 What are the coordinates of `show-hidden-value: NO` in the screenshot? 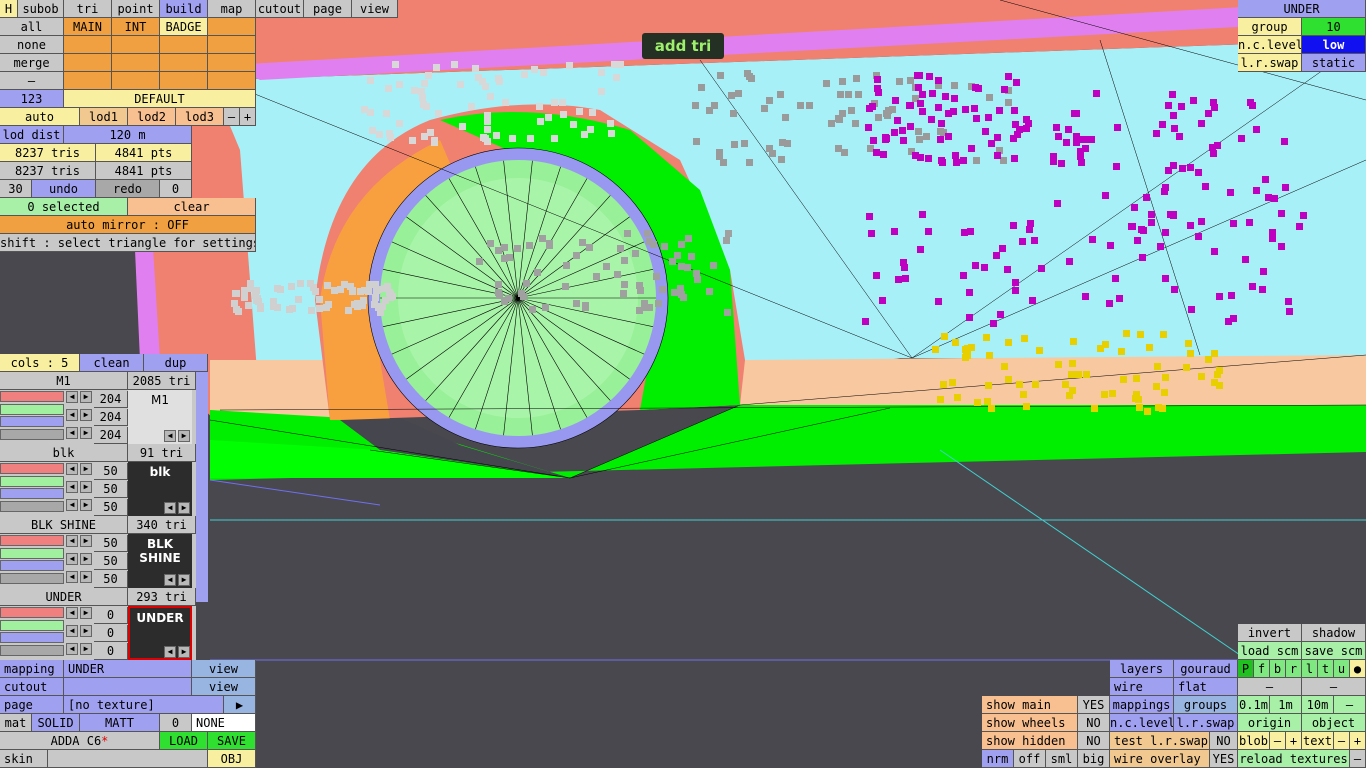 It's located at (1094, 741).